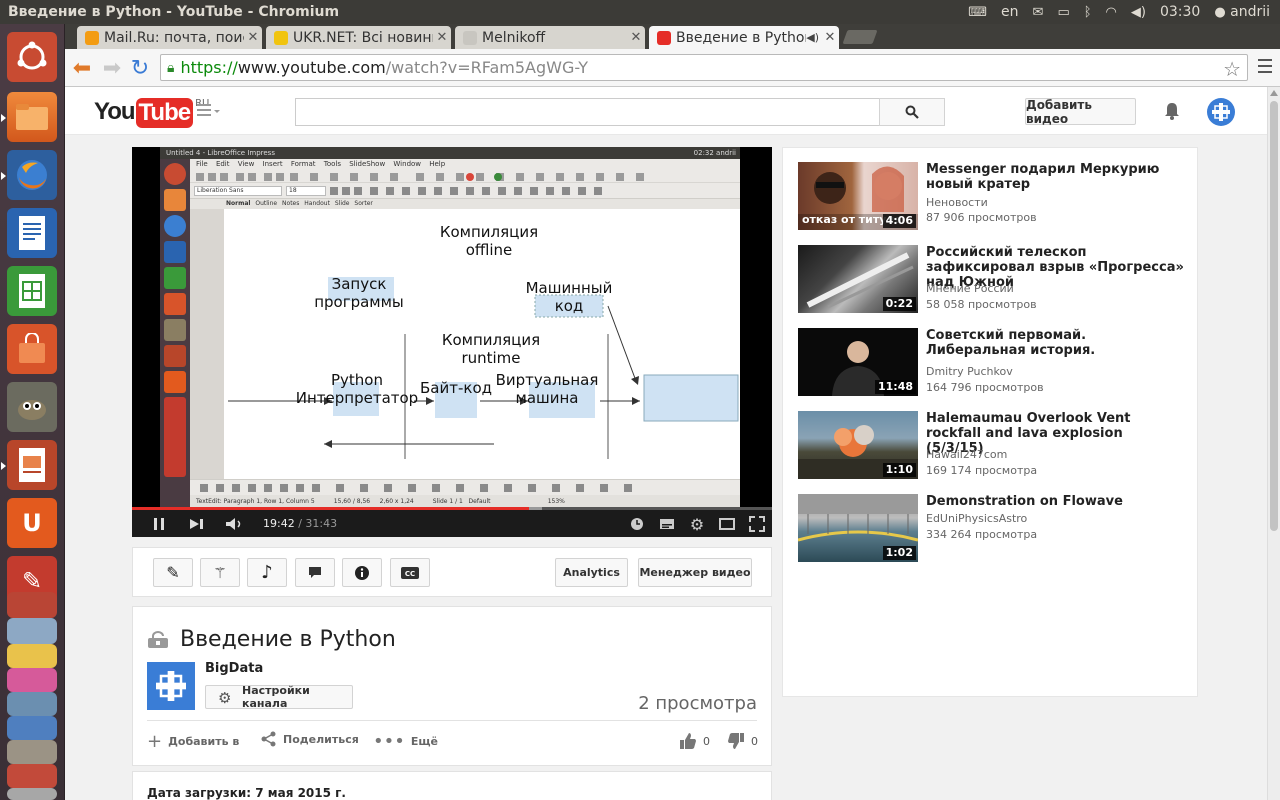 The width and height of the screenshot is (1280, 800). I want to click on related-video-title: Demonstration on Flowave, so click(1055, 501).